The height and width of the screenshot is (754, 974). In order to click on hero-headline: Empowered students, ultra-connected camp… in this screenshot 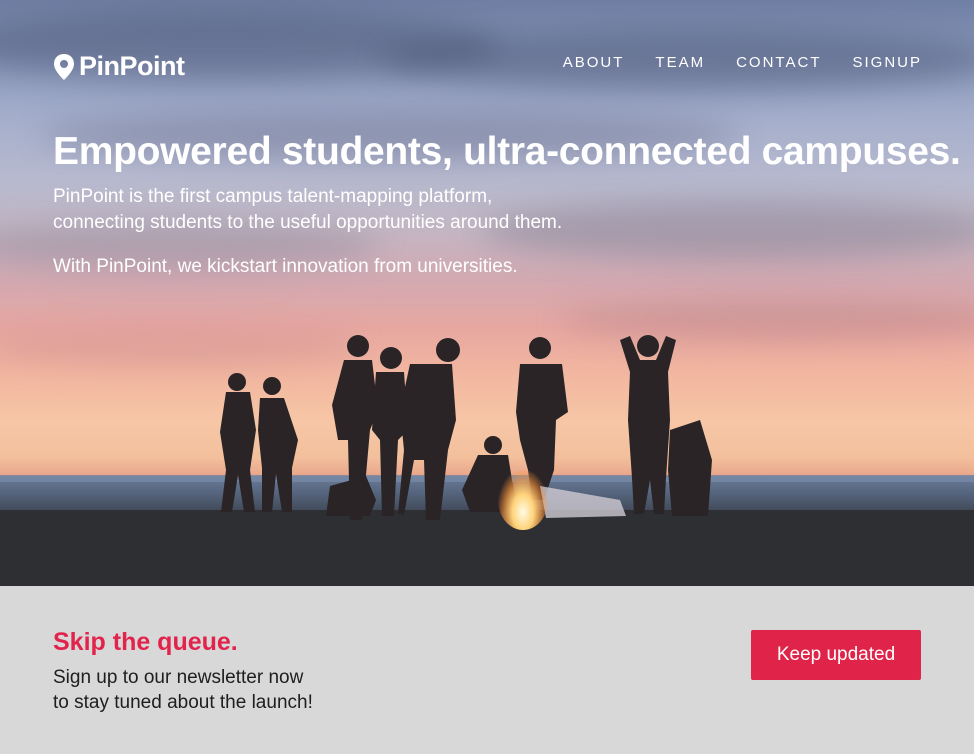, I will do `click(507, 151)`.